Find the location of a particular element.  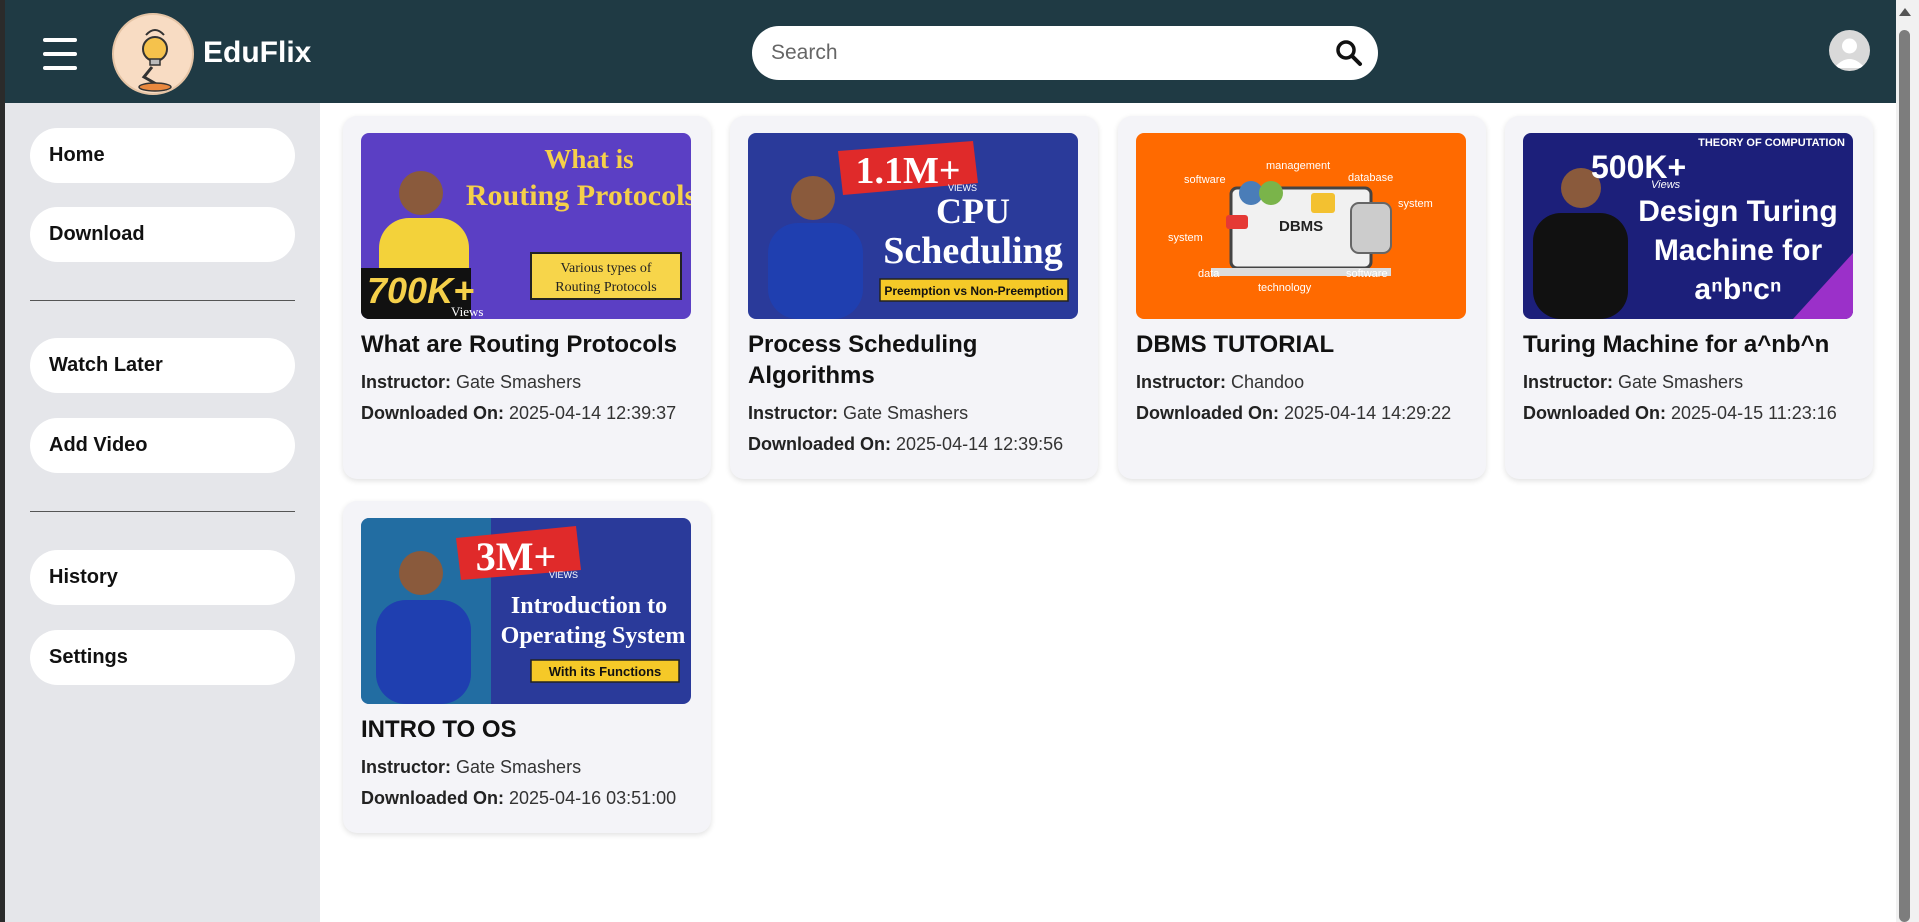

svg-text: Design Turing is located at coordinates (1737, 211).